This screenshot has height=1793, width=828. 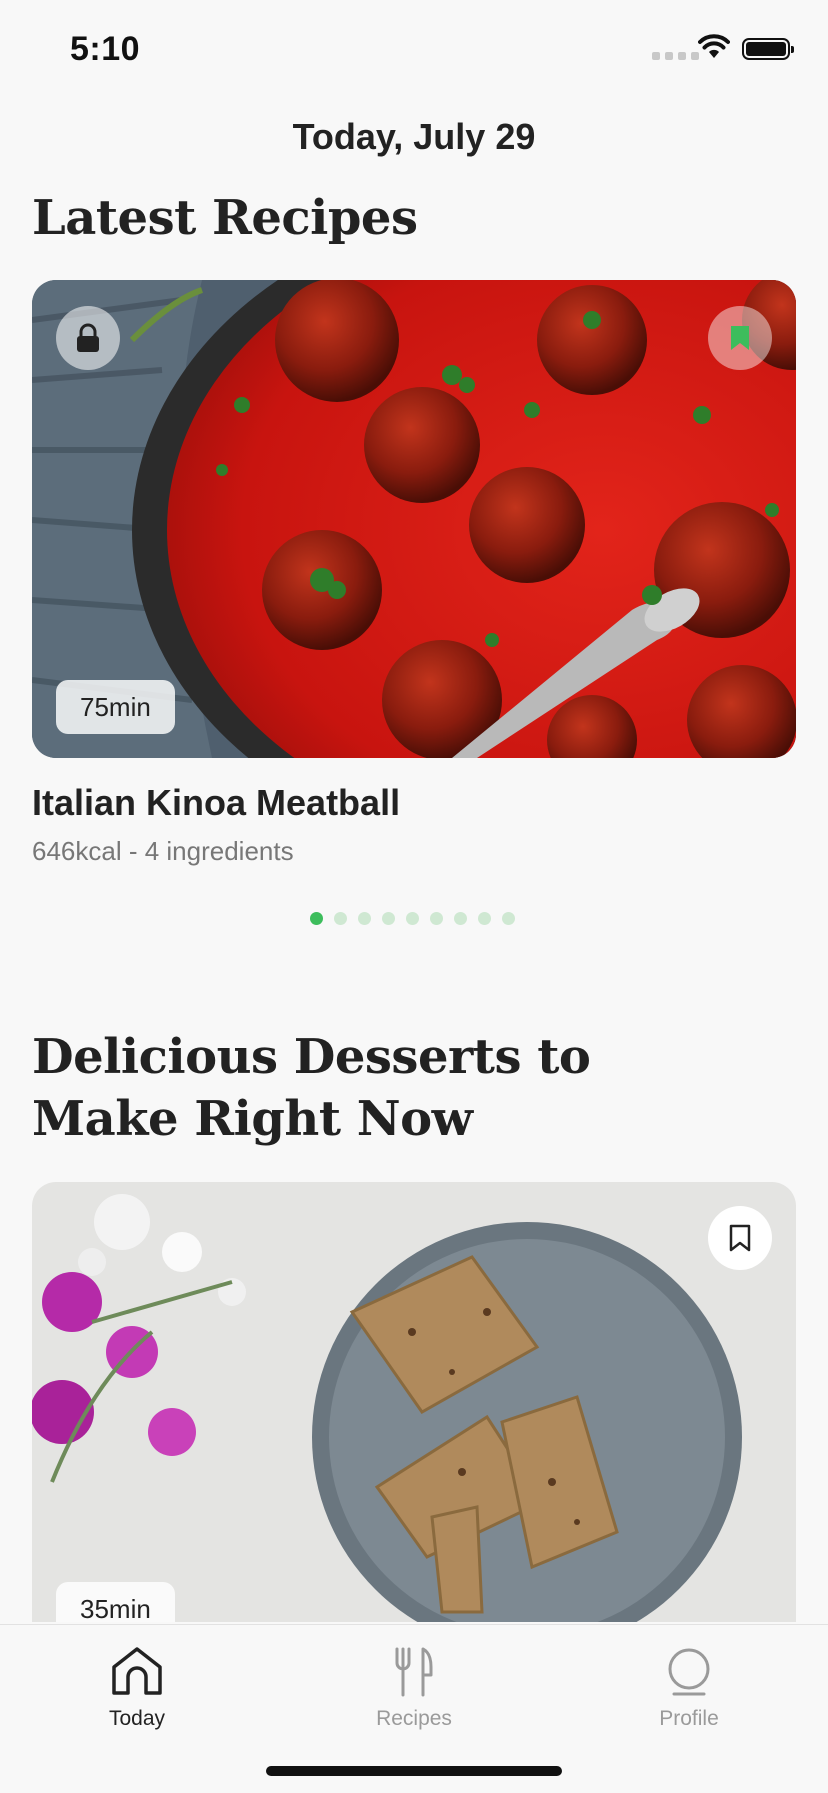 What do you see at coordinates (414, 1672) in the screenshot?
I see `utensils-icon` at bounding box center [414, 1672].